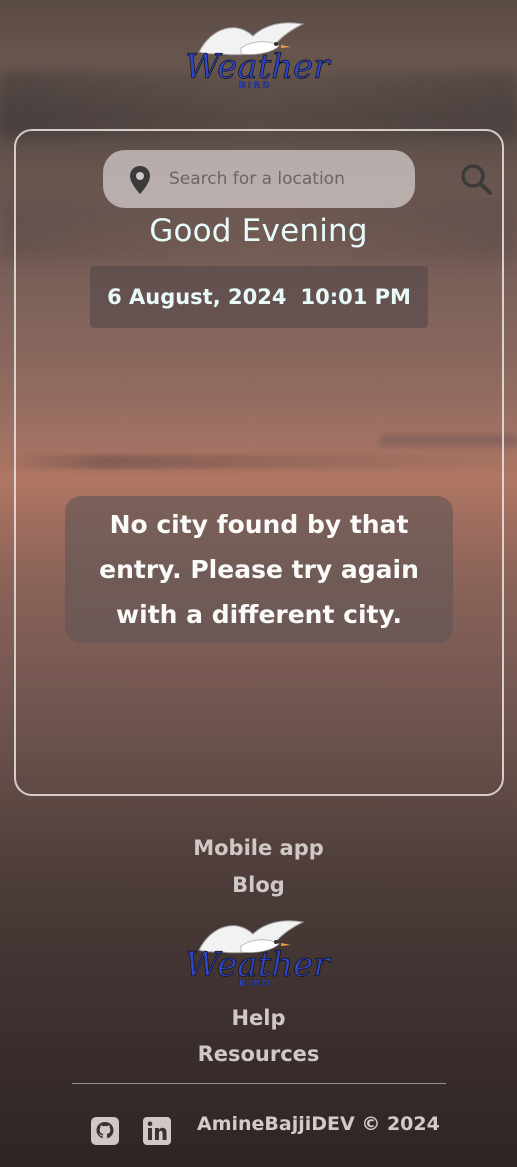 The image size is (517, 1167). I want to click on current-date: 6 August, 2024, so click(197, 297).